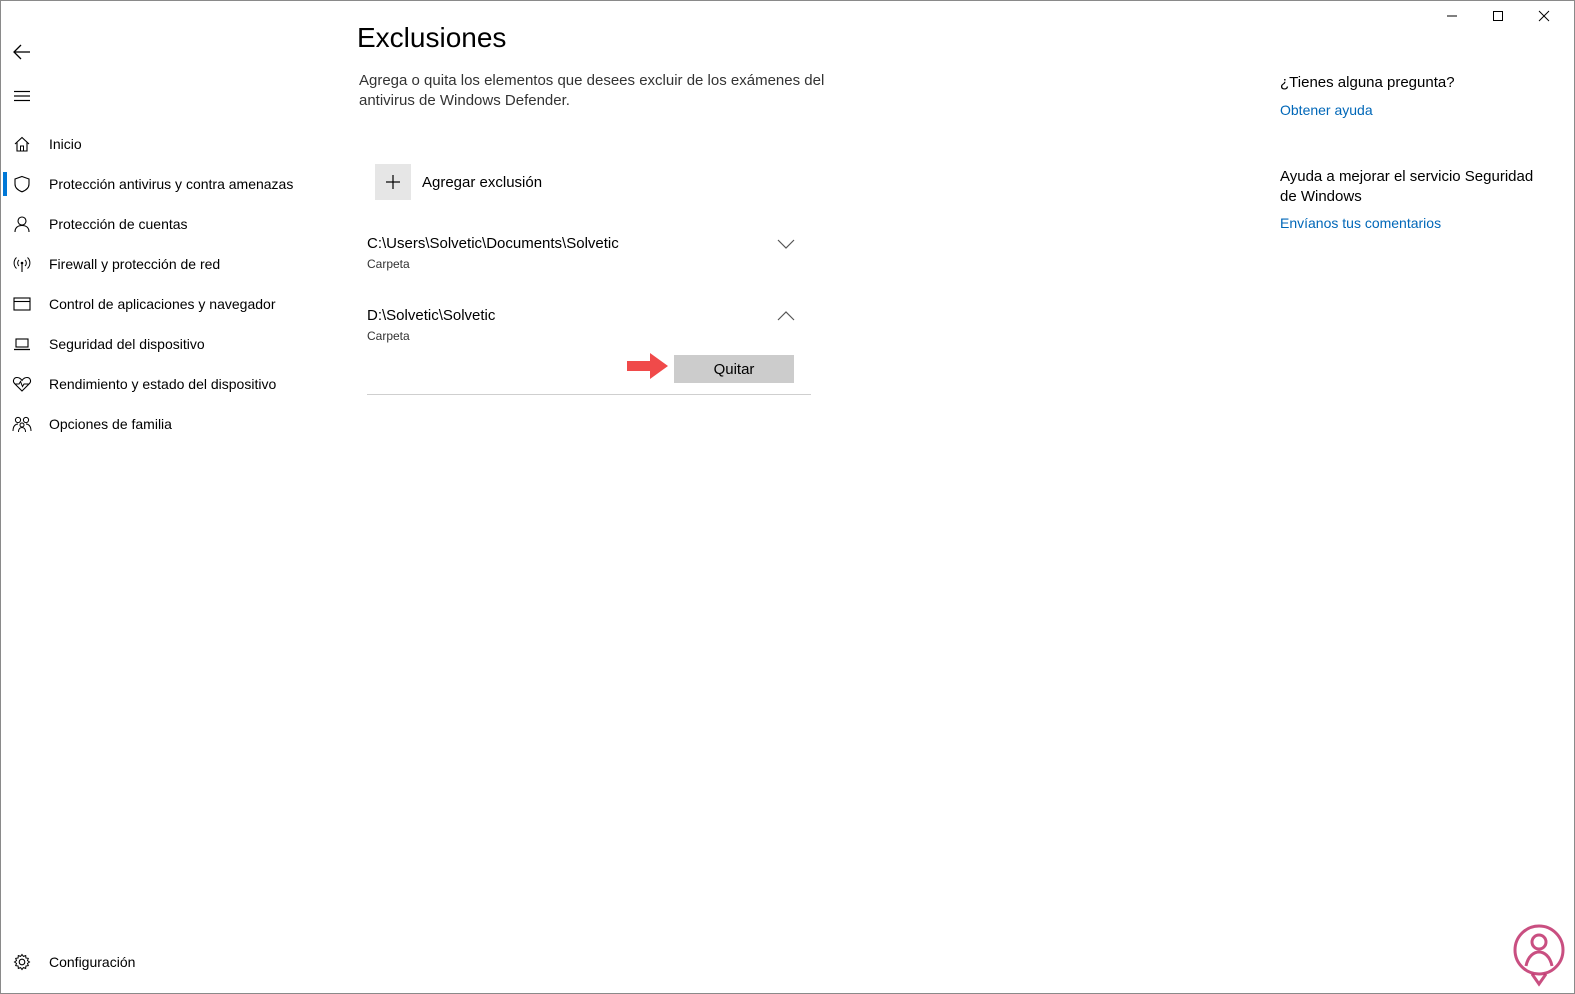 The width and height of the screenshot is (1575, 994). I want to click on home-icon, so click(22, 144).